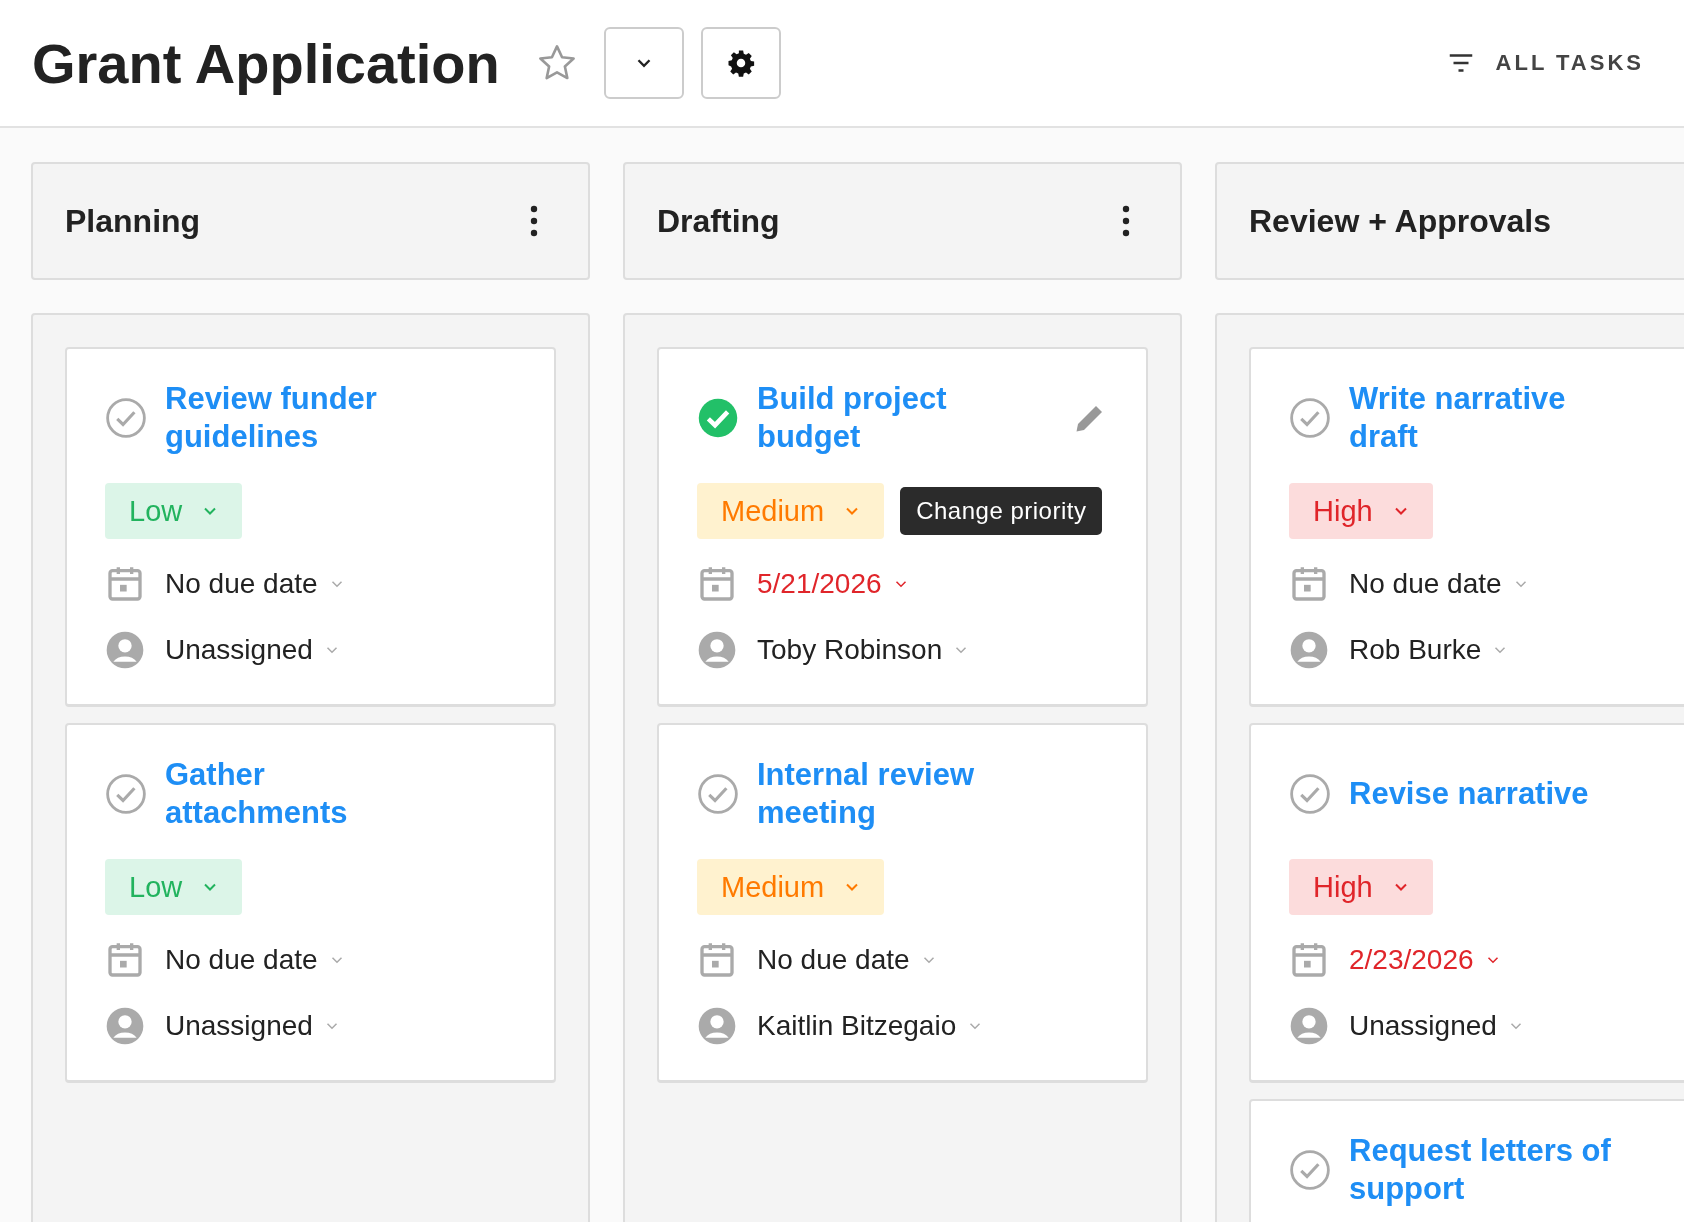  Describe the element at coordinates (1001, 511) in the screenshot. I see `tooltip: Change priority` at that location.